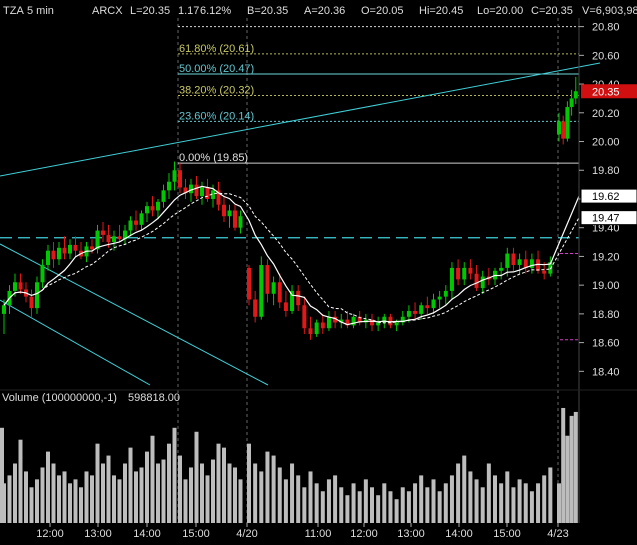 The height and width of the screenshot is (545, 637). Describe the element at coordinates (216, 69) in the screenshot. I see `fib-label: 50.00% (20.47)` at that location.